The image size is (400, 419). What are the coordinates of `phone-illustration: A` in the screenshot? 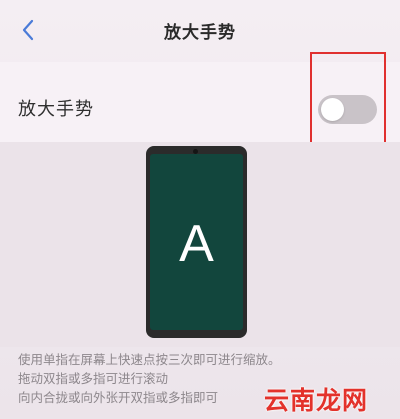 It's located at (196, 242).